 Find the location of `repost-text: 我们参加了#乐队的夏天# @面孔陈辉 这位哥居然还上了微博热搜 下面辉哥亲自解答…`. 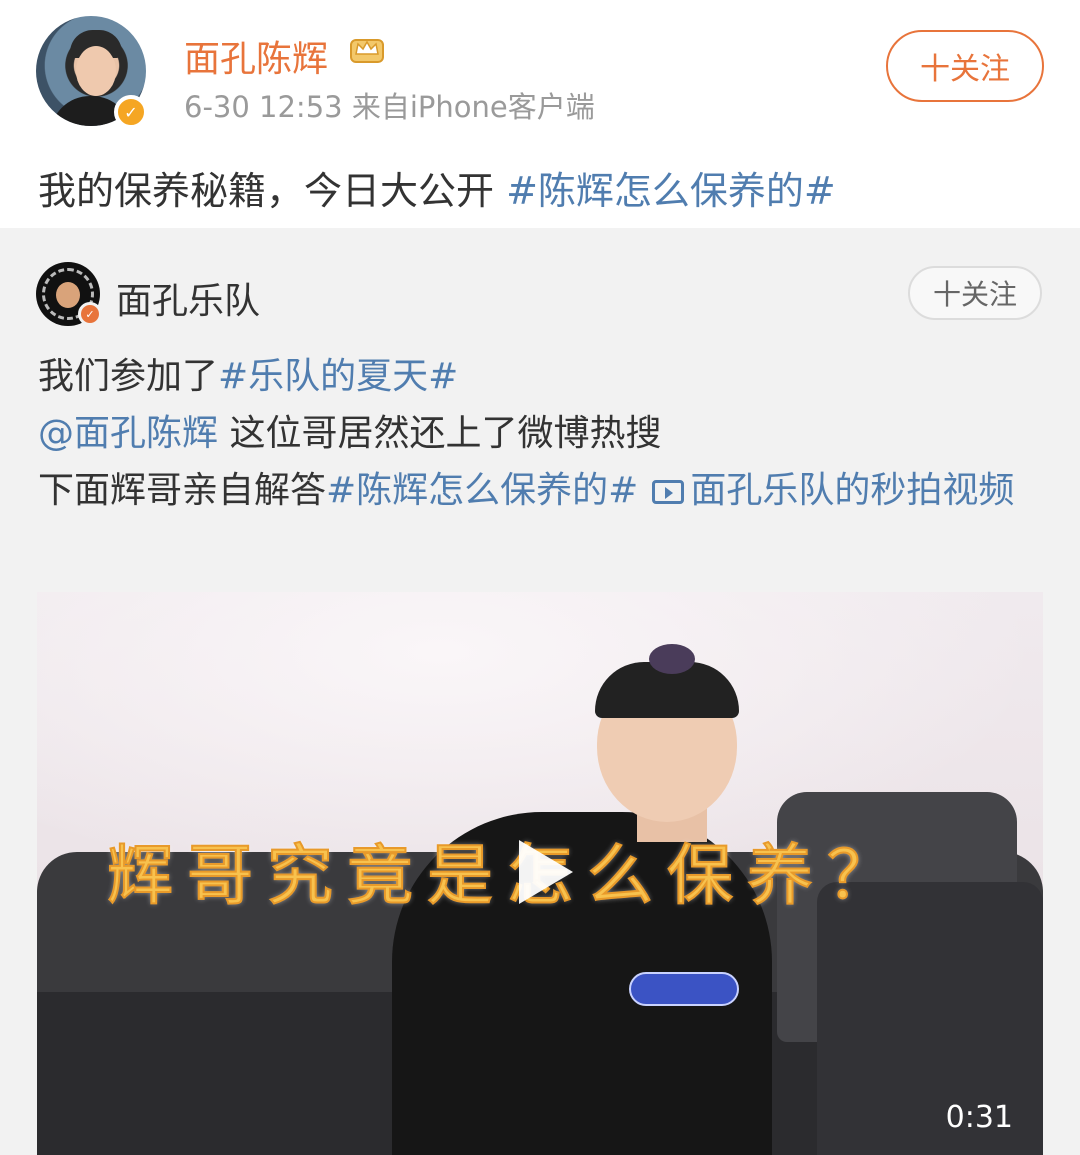

repost-text: 我们参加了#乐队的夏天# @面孔陈辉 这位哥居然还上了微博热搜 下面辉哥亲自解答… is located at coordinates (543, 433).